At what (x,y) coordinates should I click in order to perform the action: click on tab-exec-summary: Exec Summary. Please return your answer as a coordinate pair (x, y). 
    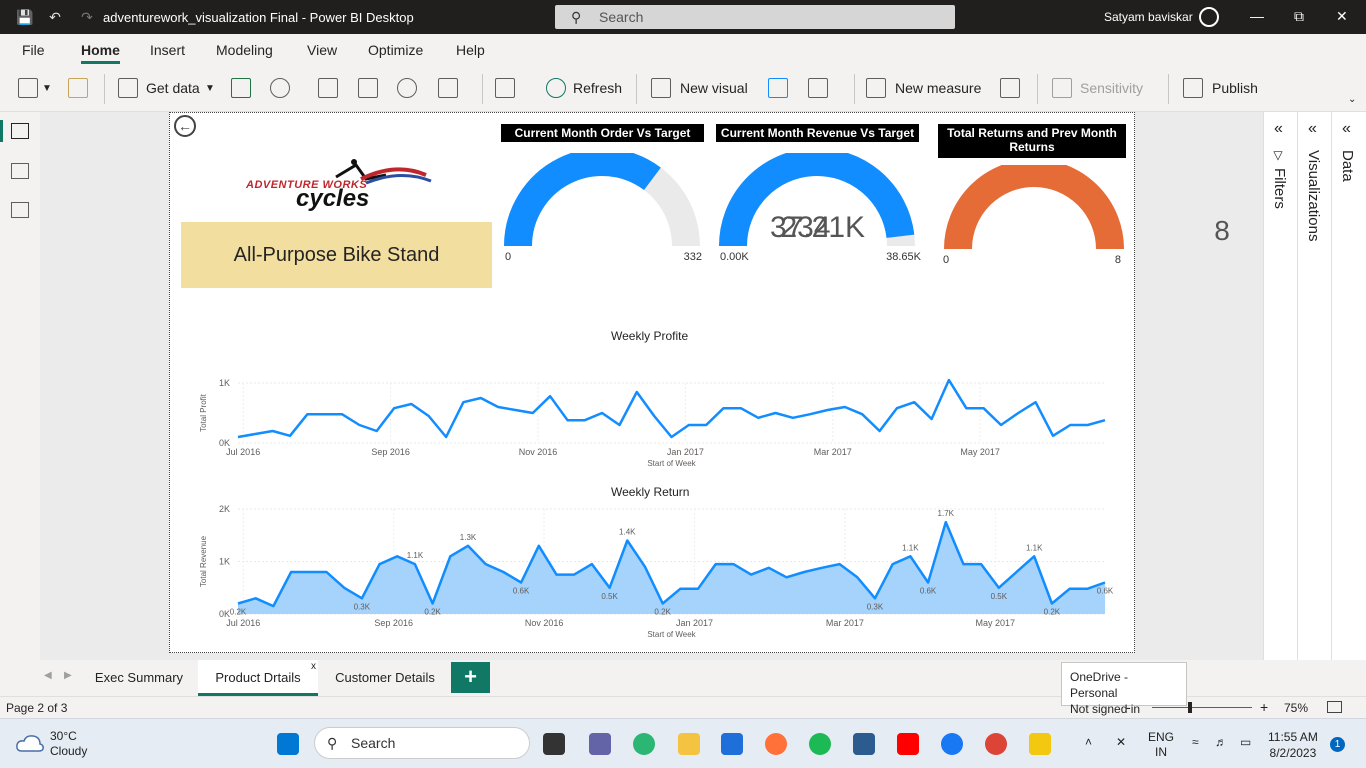
    Looking at the image, I should click on (139, 678).